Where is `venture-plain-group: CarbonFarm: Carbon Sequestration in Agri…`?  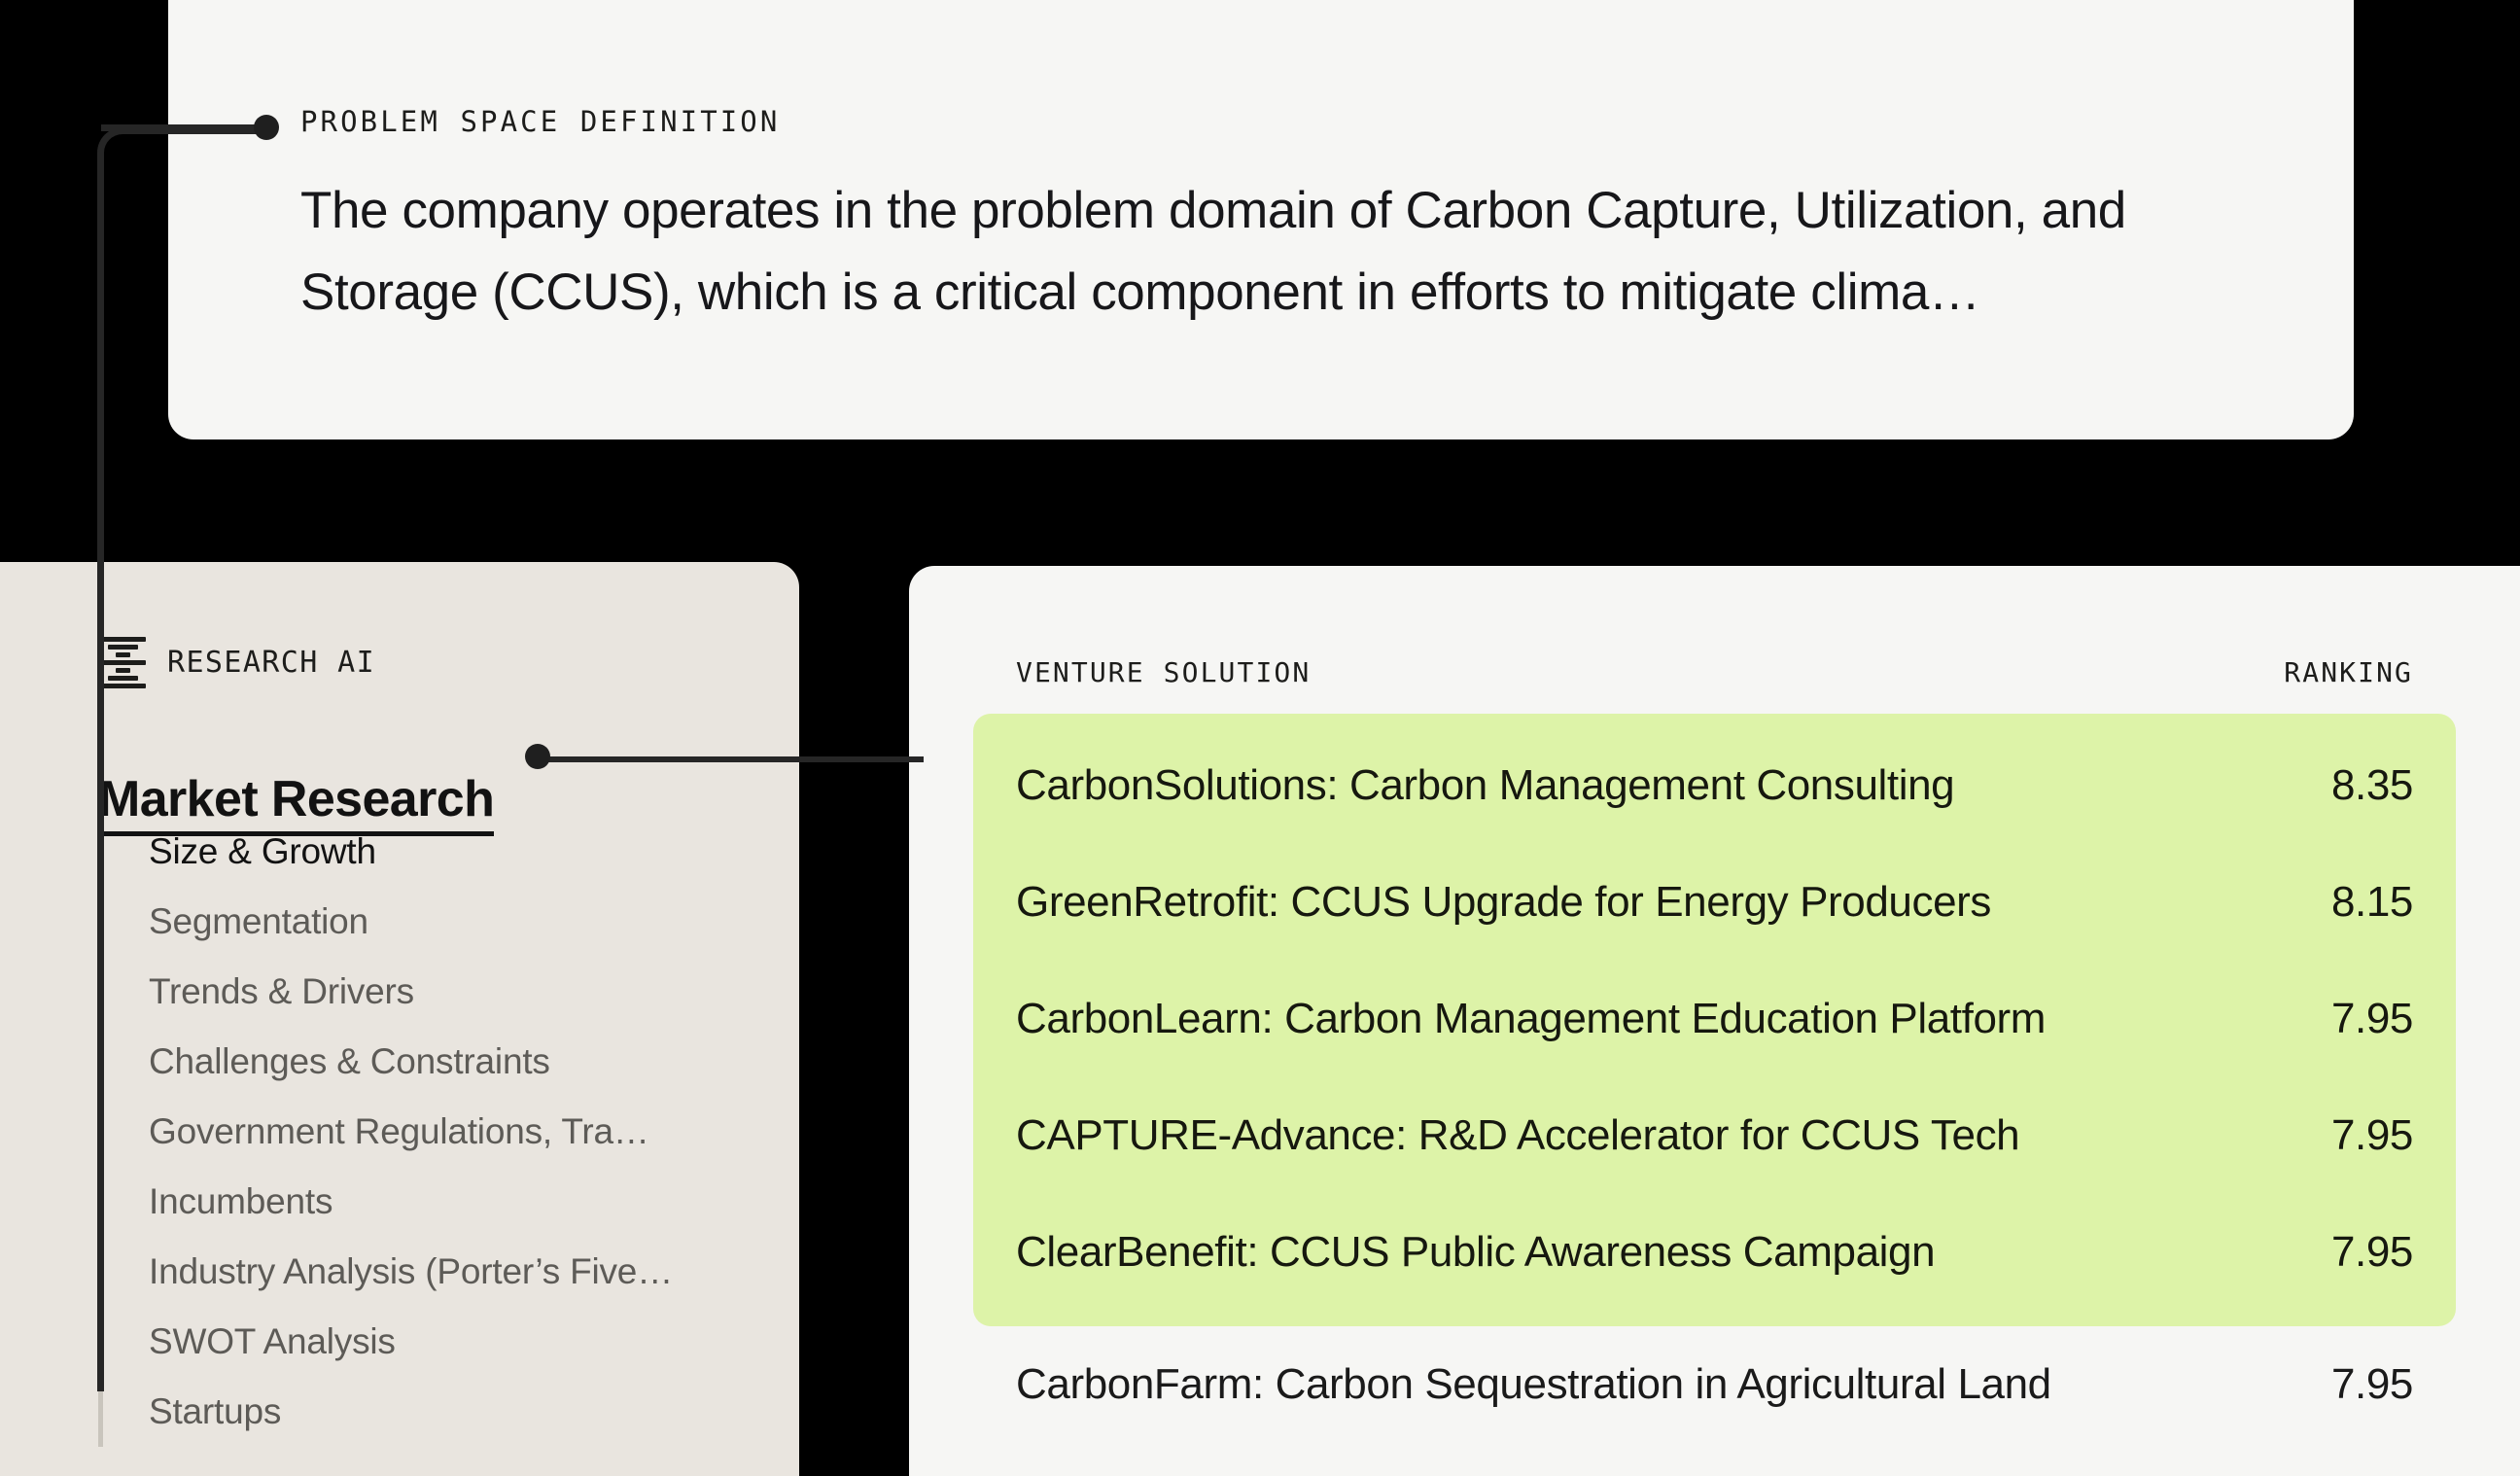 venture-plain-group: CarbonFarm: Carbon Sequestration in Agri… is located at coordinates (1714, 1385).